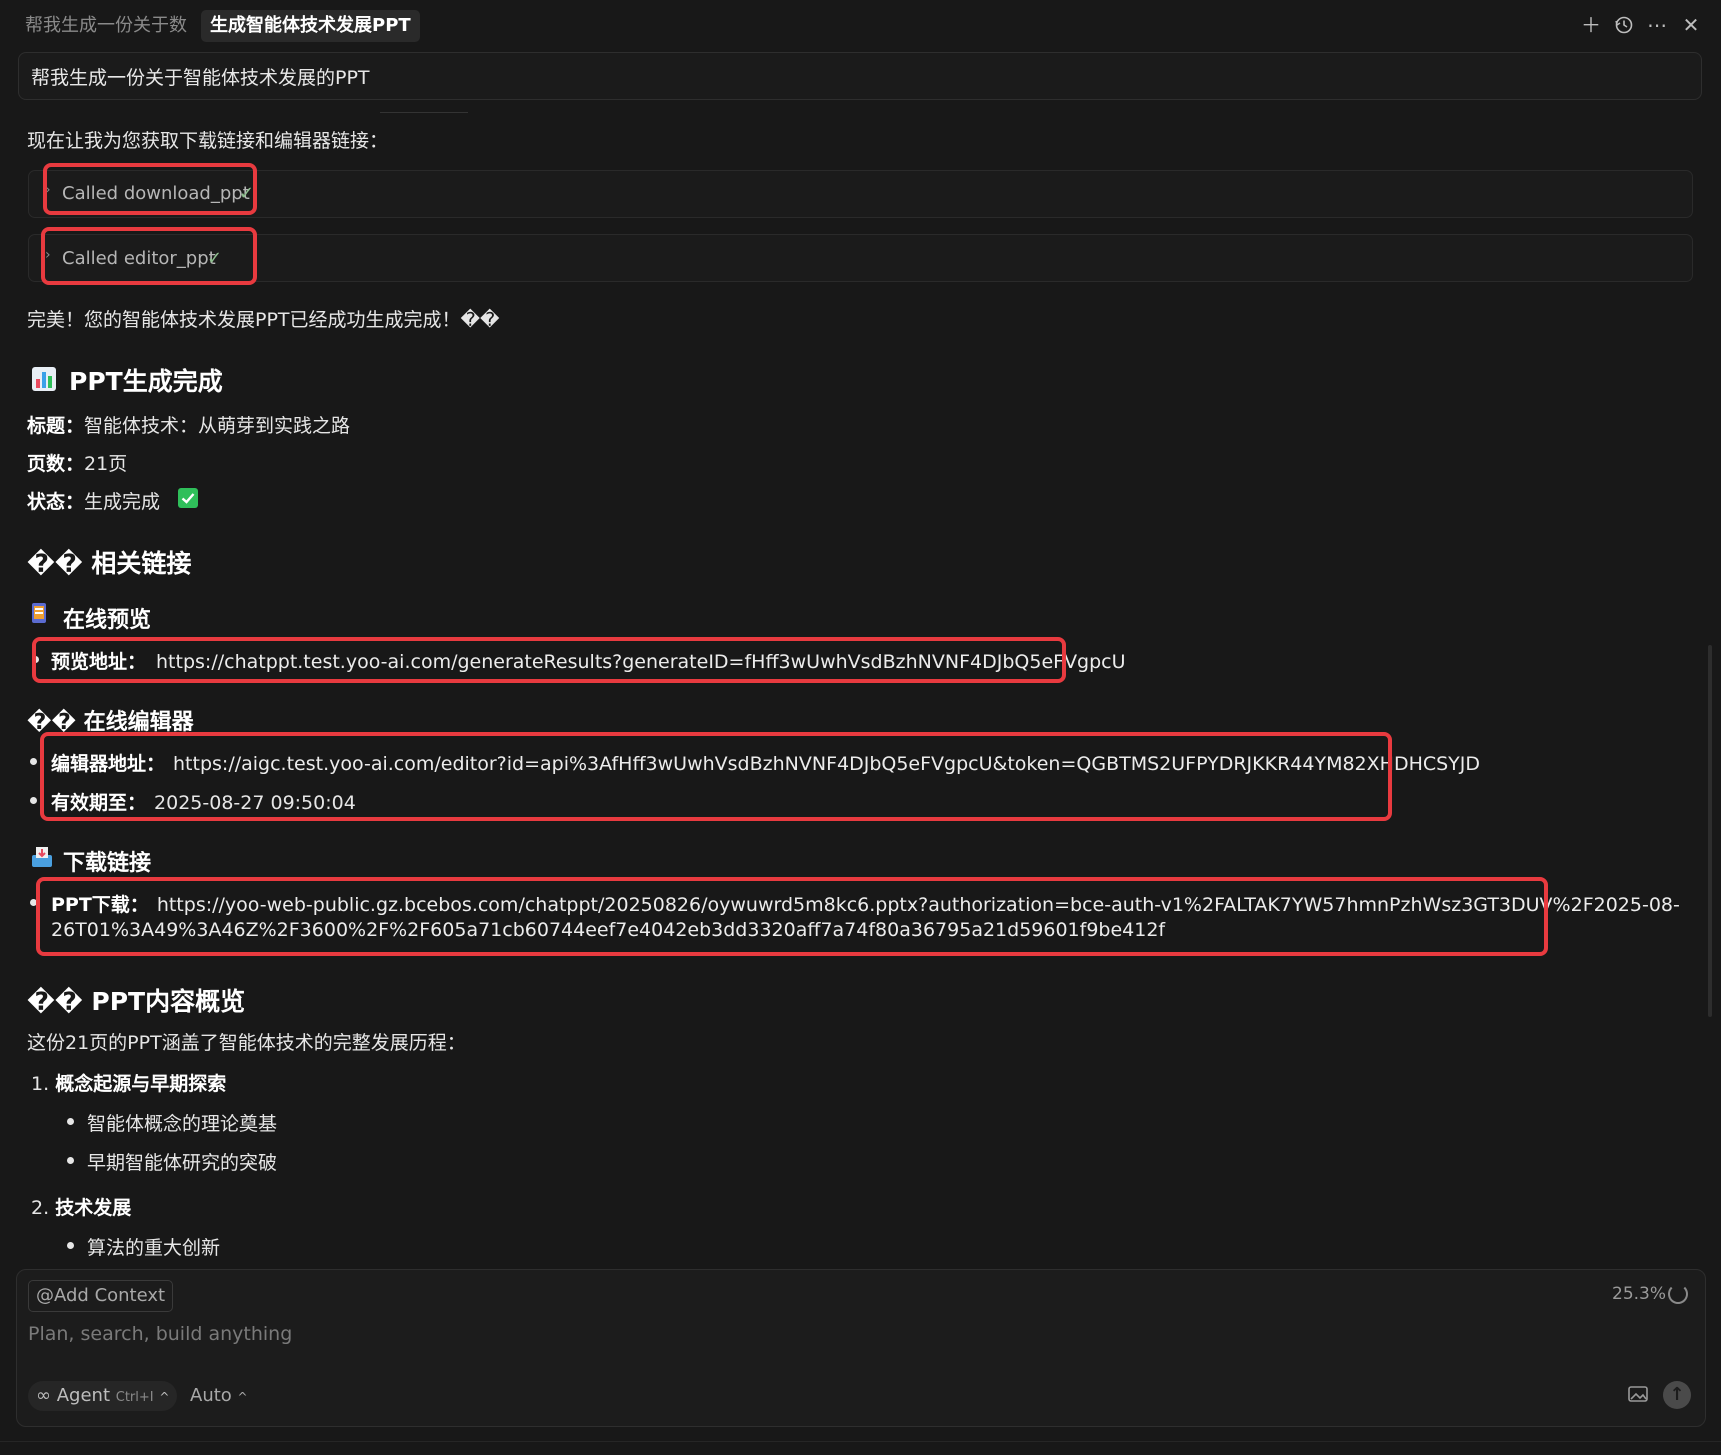 The height and width of the screenshot is (1455, 1721). I want to click on history-icon, so click(1624, 25).